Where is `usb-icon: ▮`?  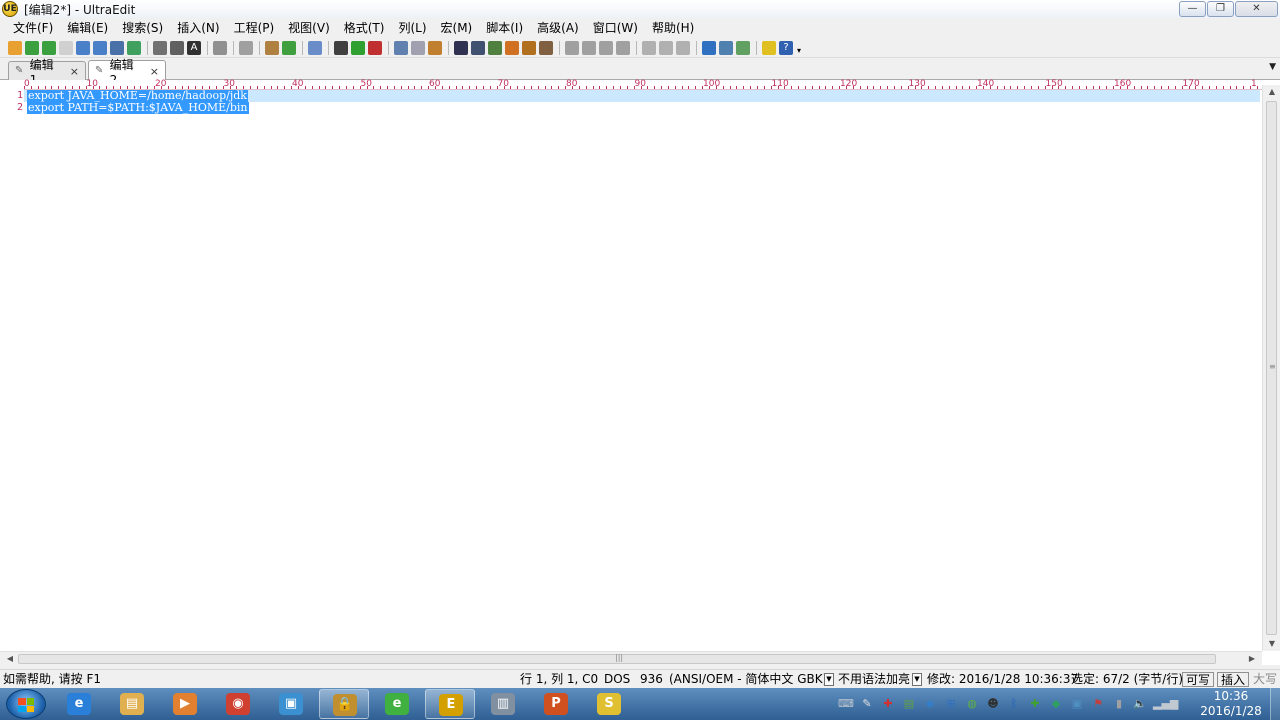
usb-icon: ▮ is located at coordinates (1119, 704).